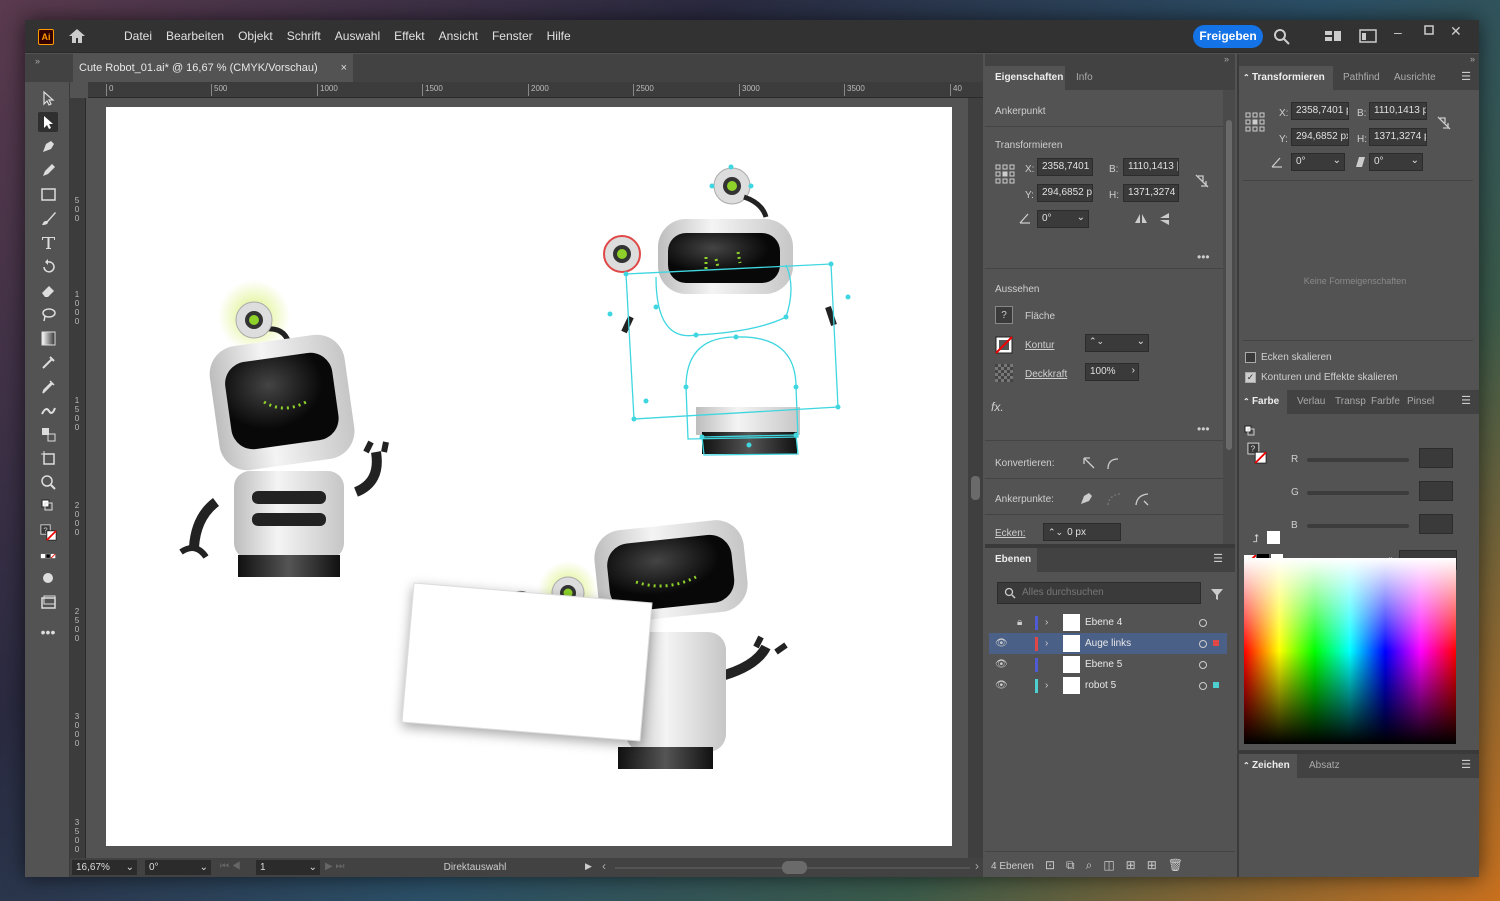 The height and width of the screenshot is (901, 1500). I want to click on shear-input: 0° ⌄, so click(1396, 162).